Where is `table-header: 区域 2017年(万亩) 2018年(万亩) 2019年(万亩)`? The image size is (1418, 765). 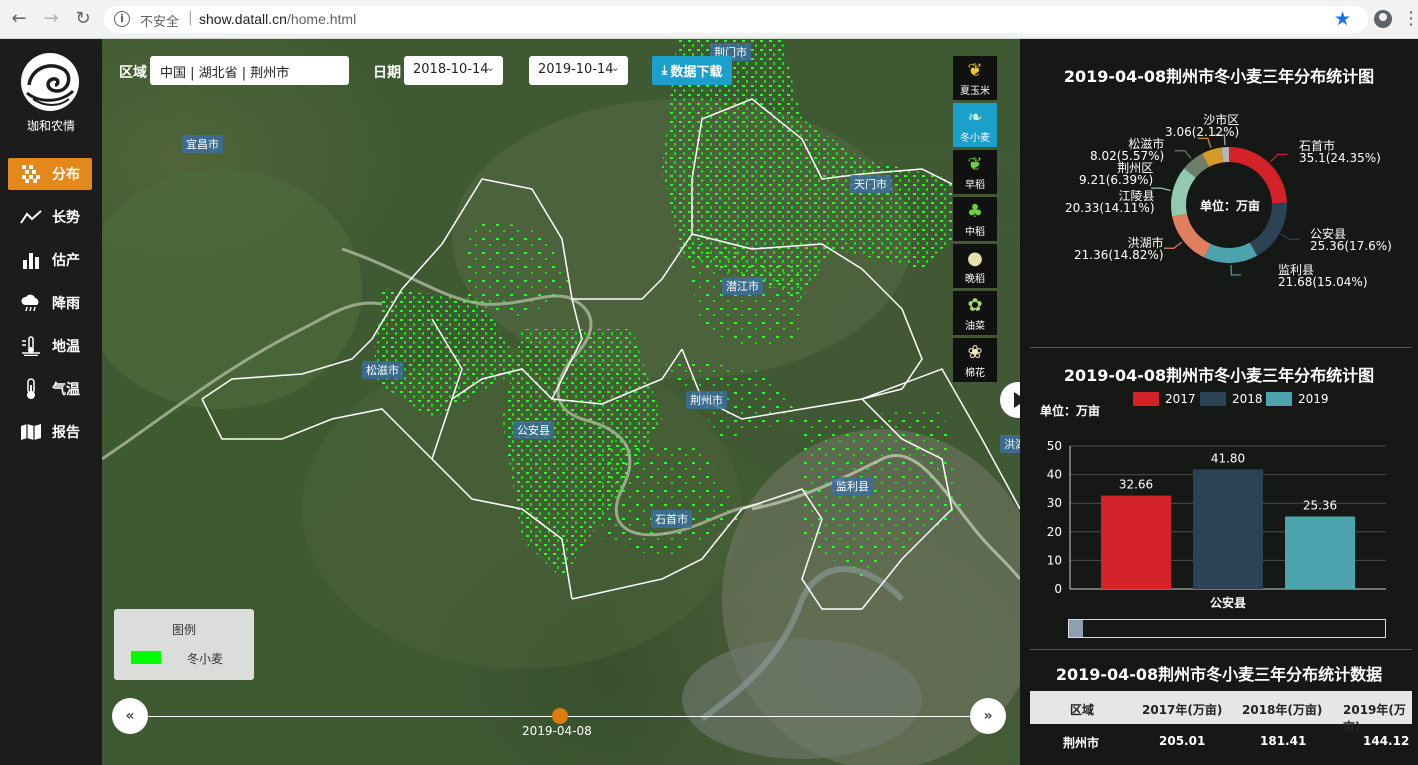
table-header: 区域 2017年(万亩) 2018年(万亩) 2019年(万亩) is located at coordinates (1221, 712).